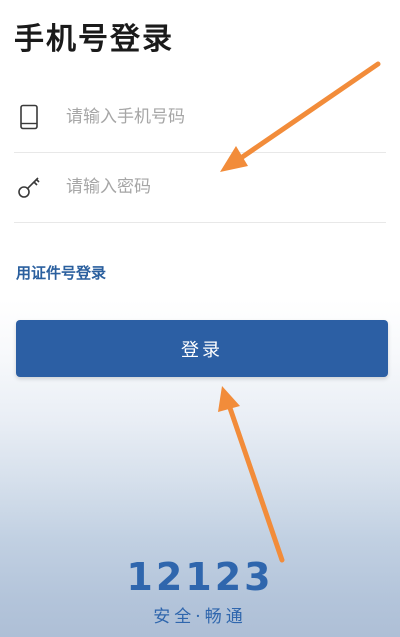  Describe the element at coordinates (200, 577) in the screenshot. I see `brand-number: 12123` at that location.